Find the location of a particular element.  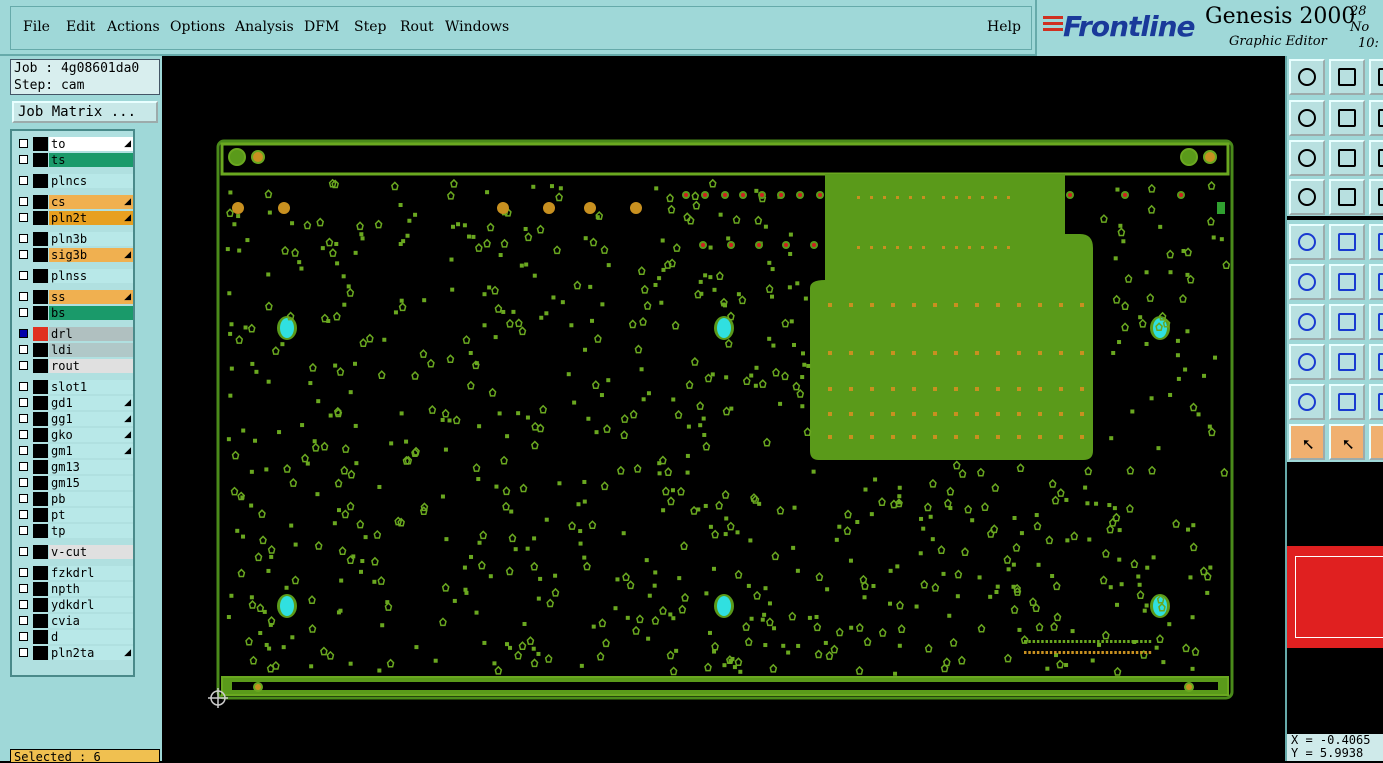

layer-row-ydkdrl: ydkdrl is located at coordinates (74, 605).